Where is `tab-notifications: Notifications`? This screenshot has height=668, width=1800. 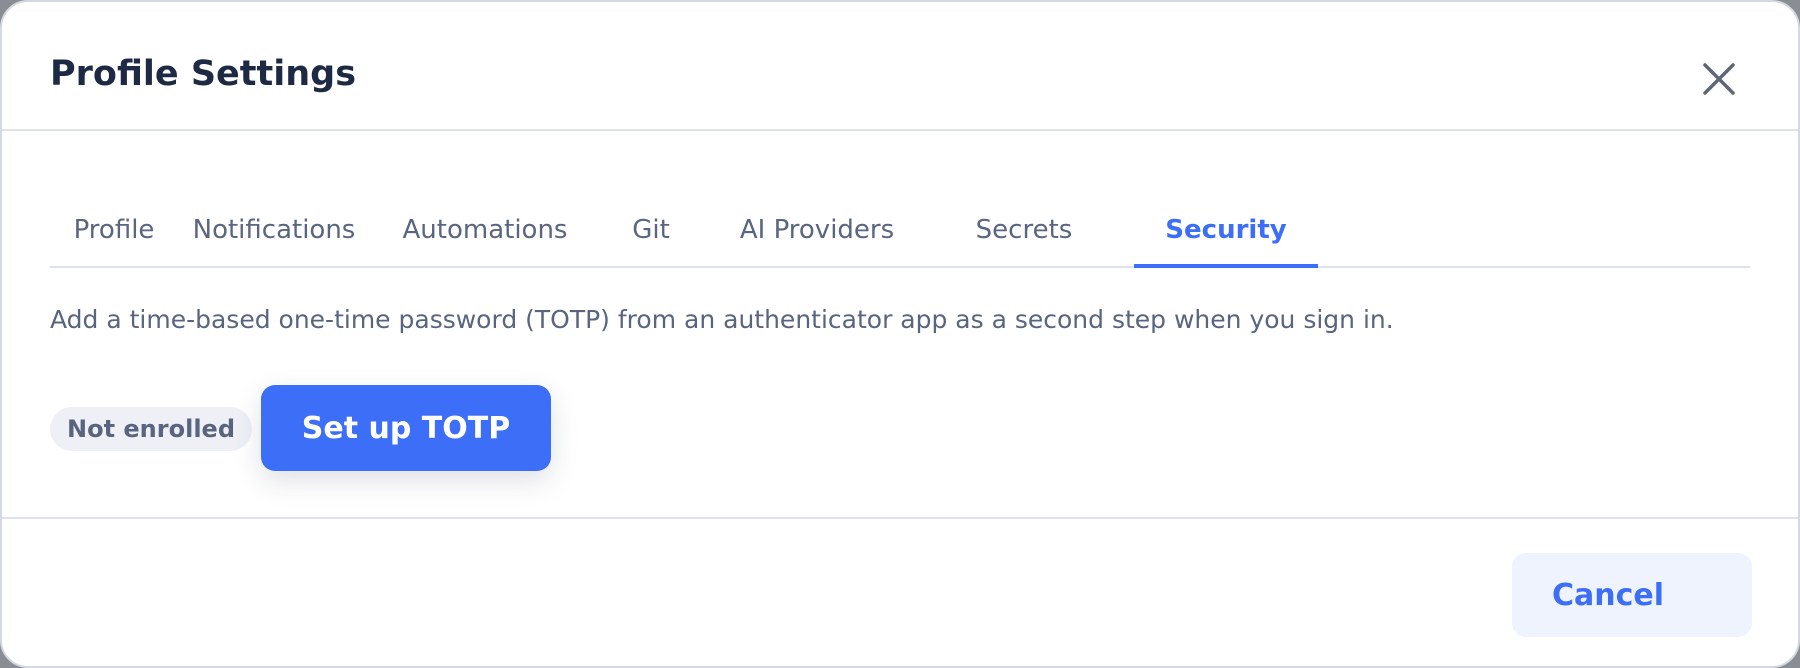
tab-notifications: Notifications is located at coordinates (274, 229).